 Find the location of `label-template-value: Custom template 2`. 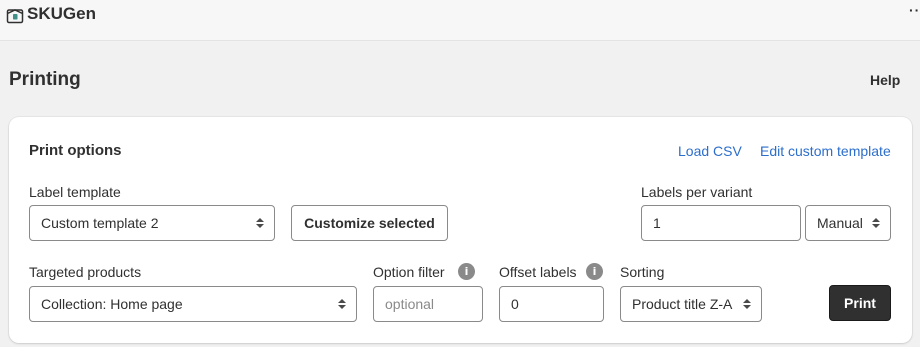

label-template-value: Custom template 2 is located at coordinates (100, 223).